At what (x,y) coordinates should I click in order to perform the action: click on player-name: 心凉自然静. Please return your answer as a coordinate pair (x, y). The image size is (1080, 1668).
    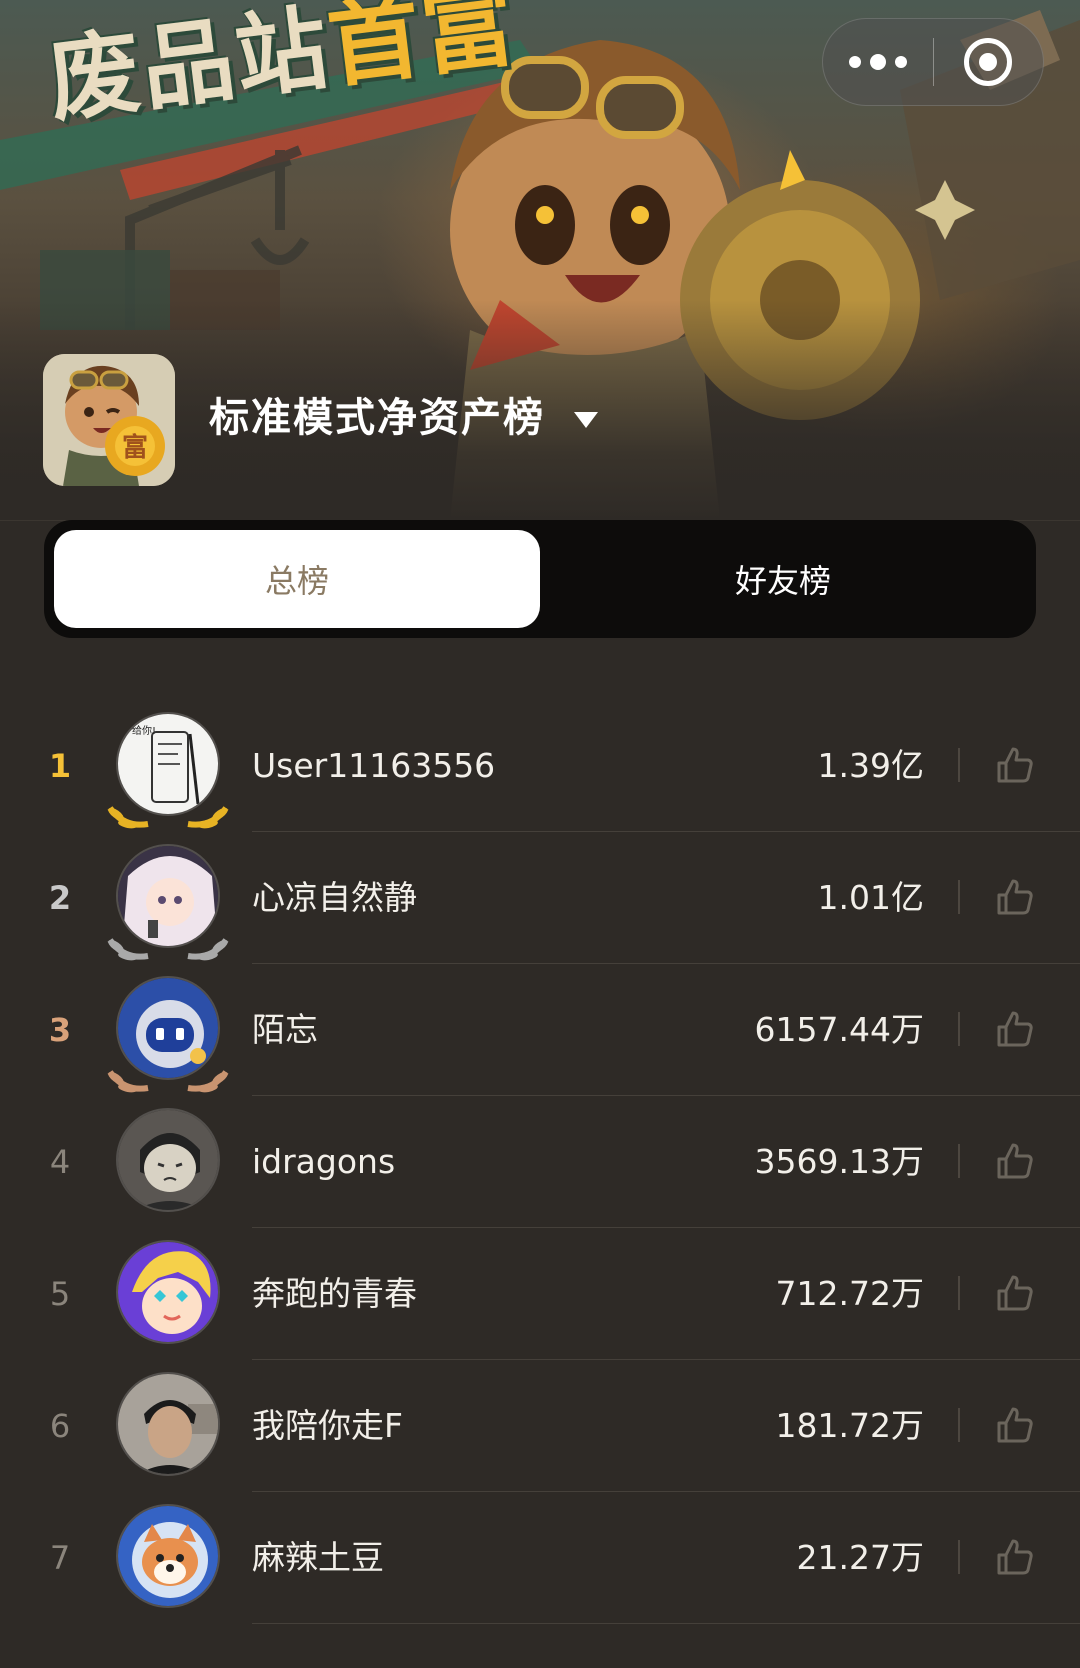
    Looking at the image, I should click on (334, 897).